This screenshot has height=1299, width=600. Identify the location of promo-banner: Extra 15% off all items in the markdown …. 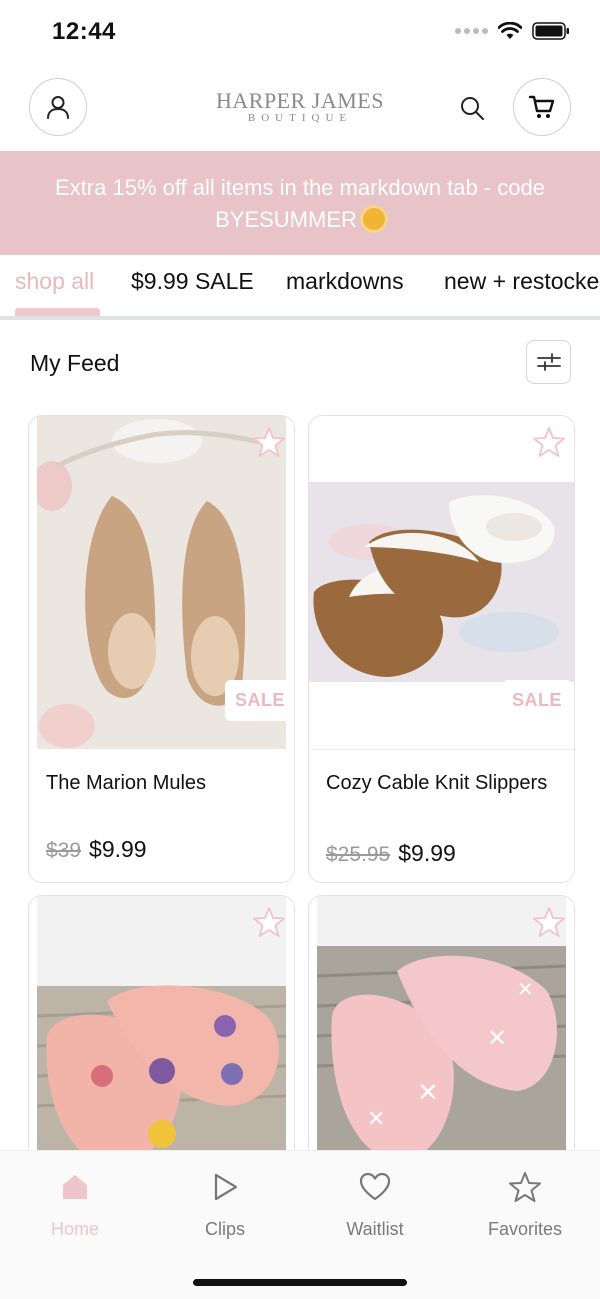
(300, 203).